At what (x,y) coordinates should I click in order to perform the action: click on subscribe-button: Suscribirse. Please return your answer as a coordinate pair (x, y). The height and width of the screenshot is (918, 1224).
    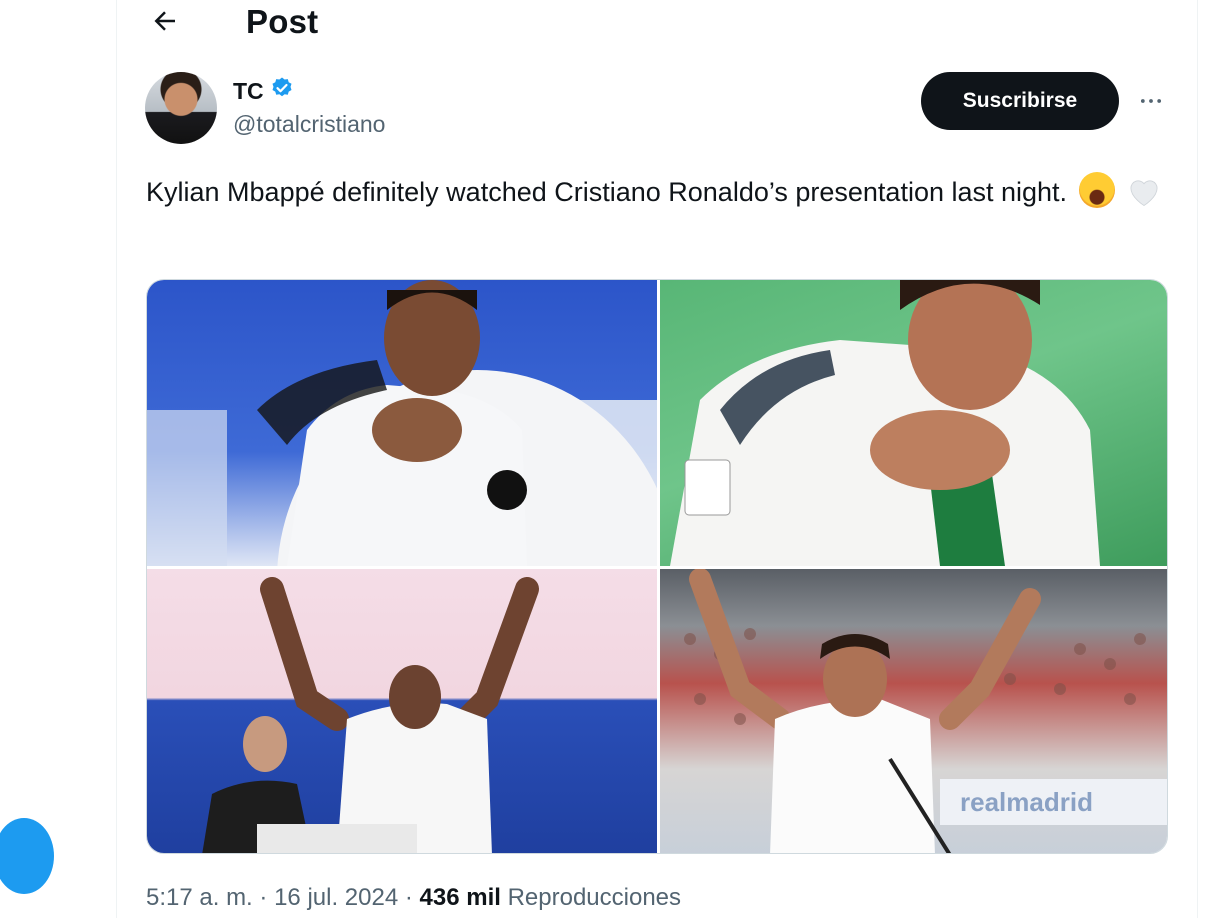
    Looking at the image, I should click on (1020, 101).